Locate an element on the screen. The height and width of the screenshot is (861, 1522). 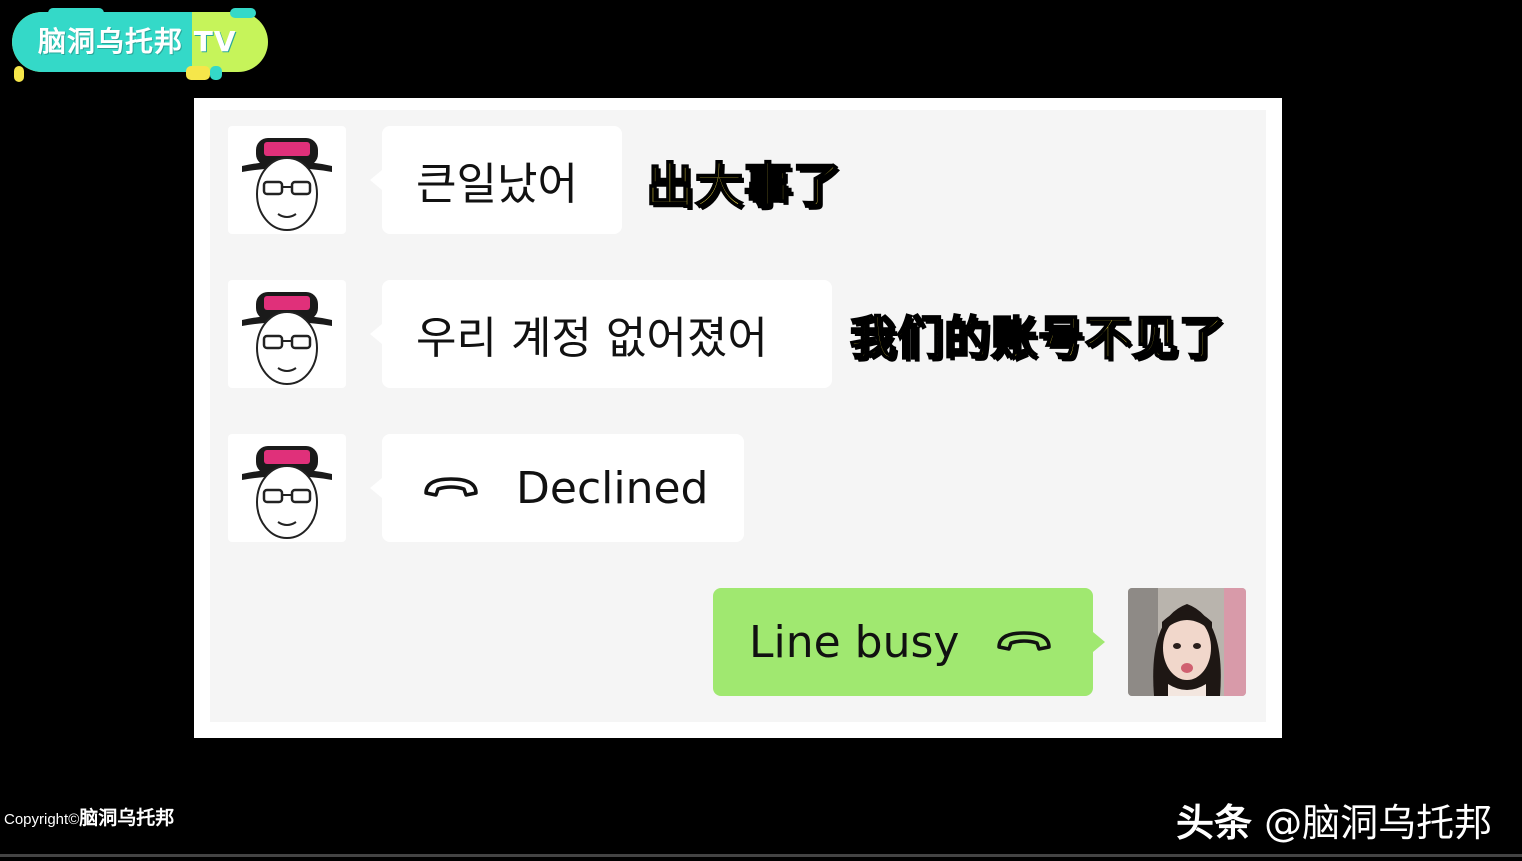
subtitle-caption: 出大事了 is located at coordinates (744, 186).